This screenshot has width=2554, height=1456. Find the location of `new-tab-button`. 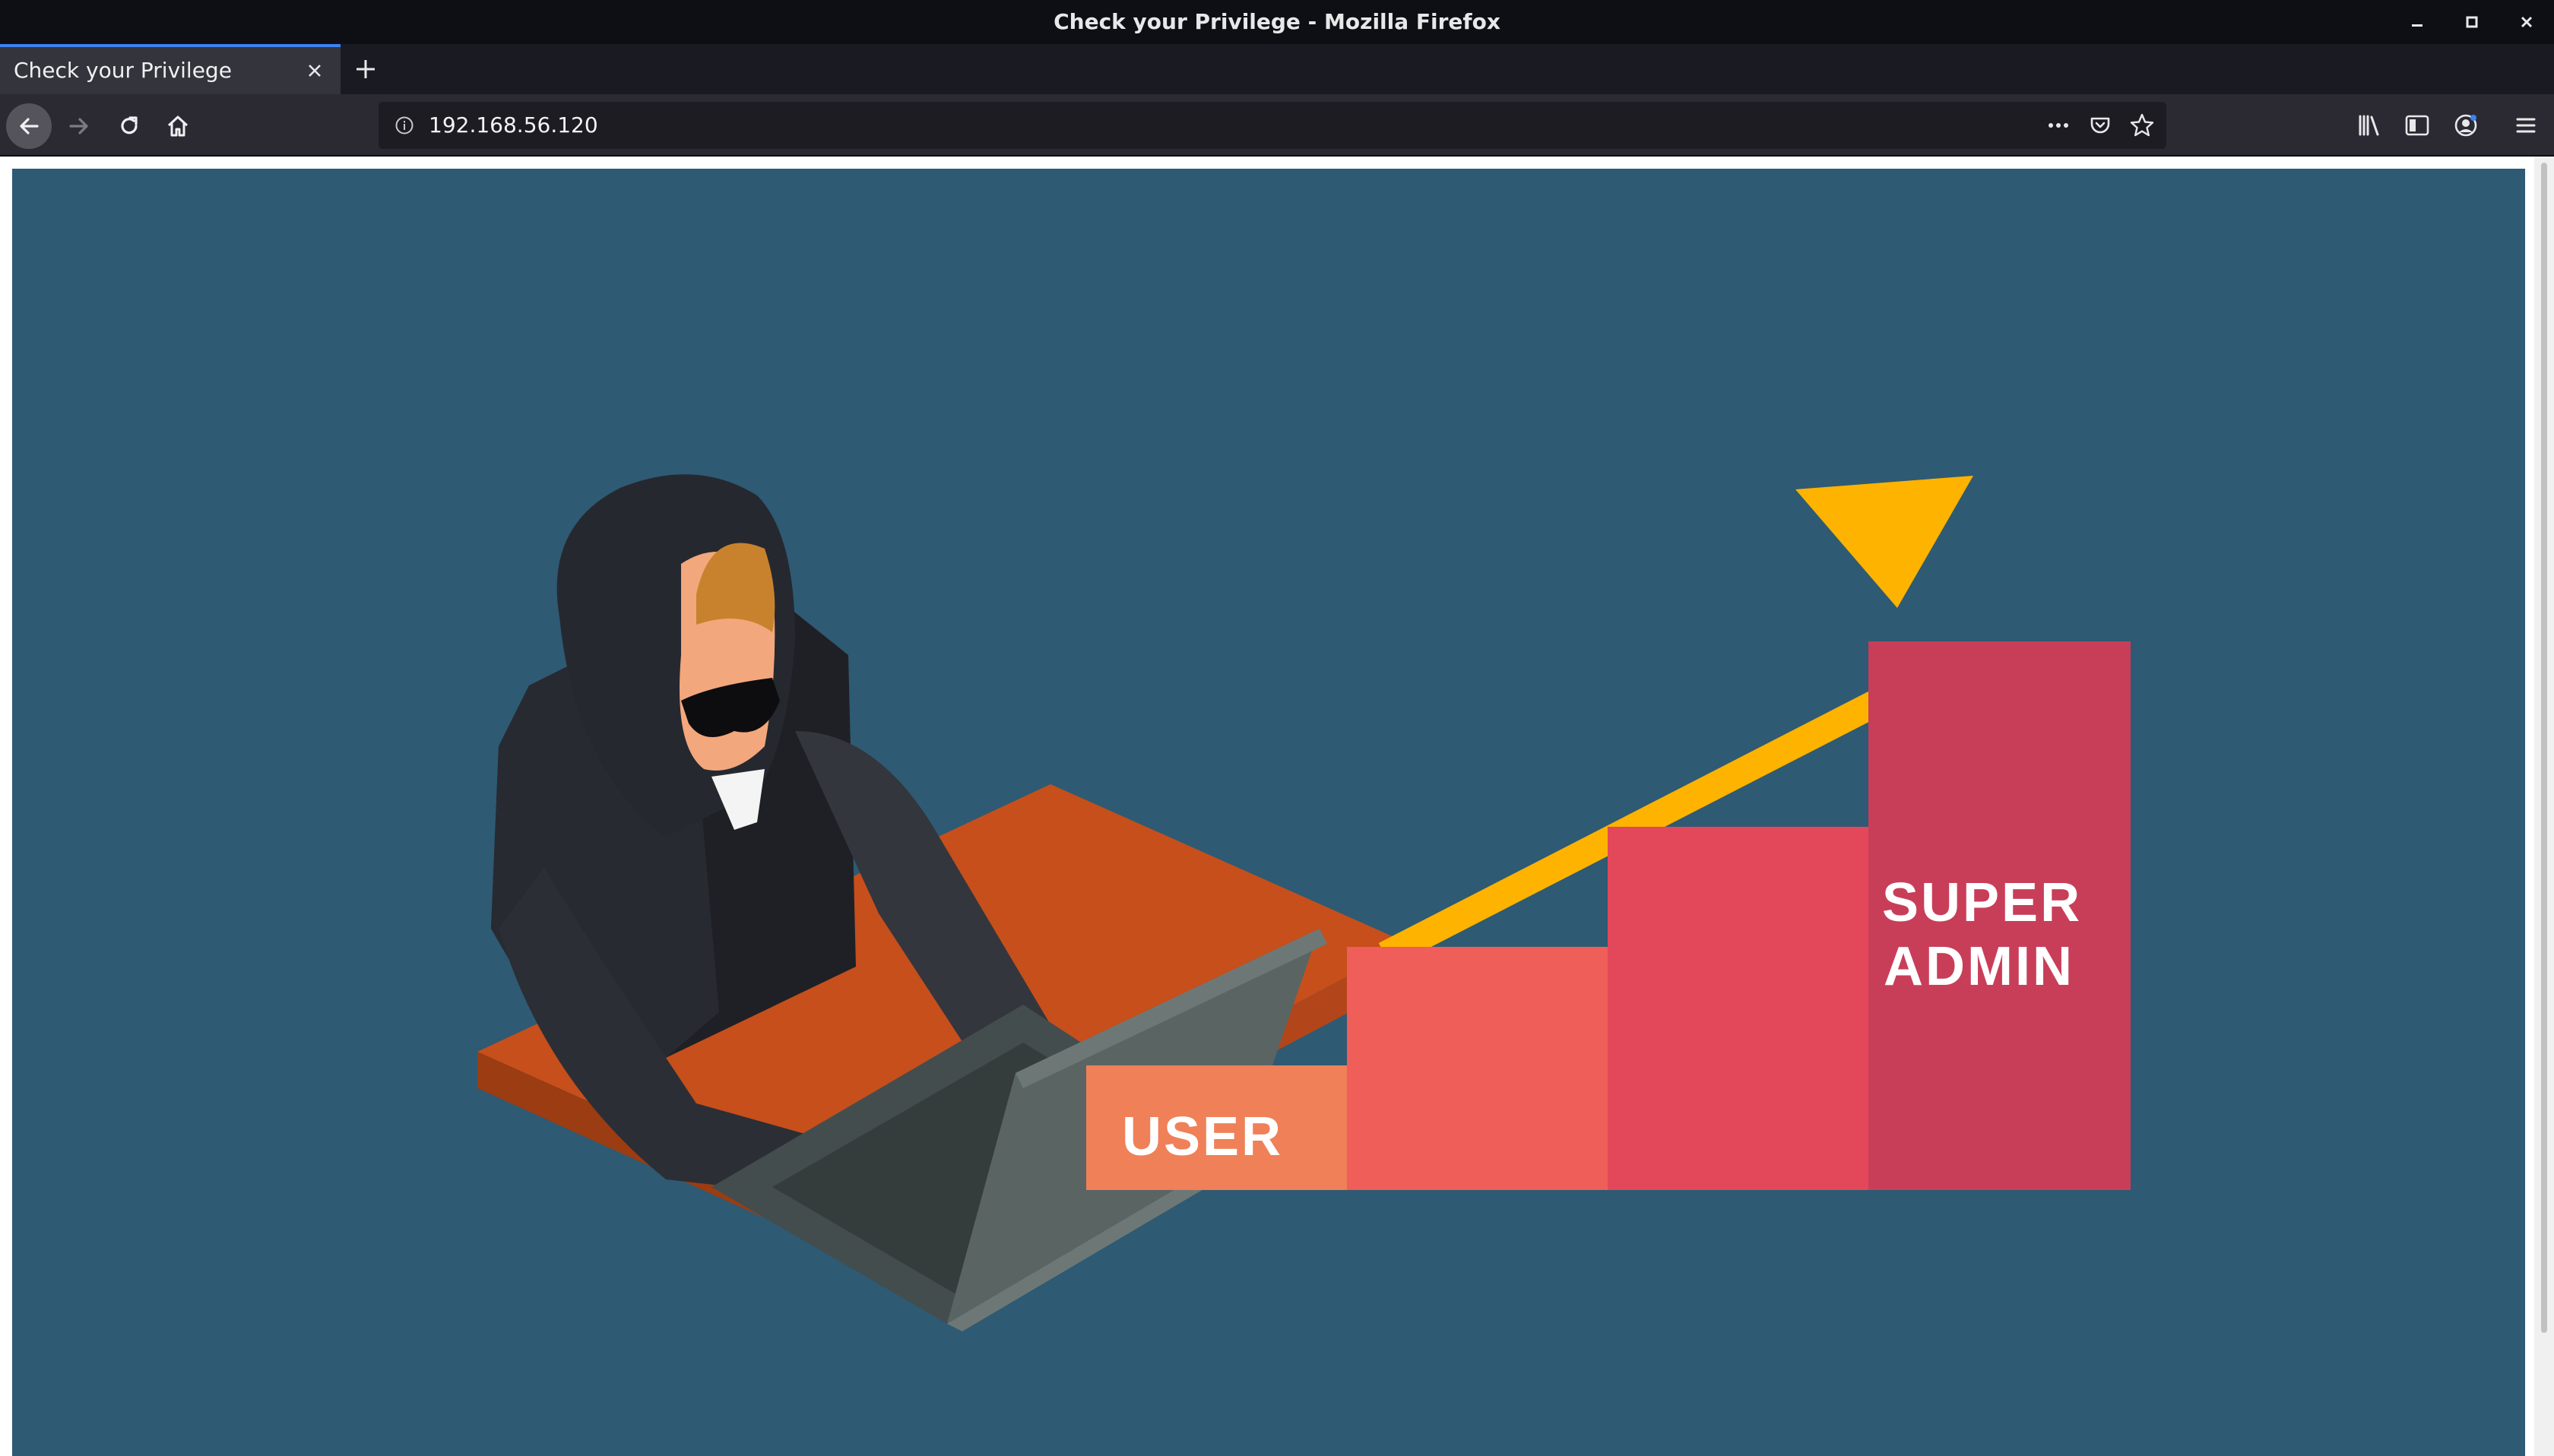

new-tab-button is located at coordinates (365, 69).